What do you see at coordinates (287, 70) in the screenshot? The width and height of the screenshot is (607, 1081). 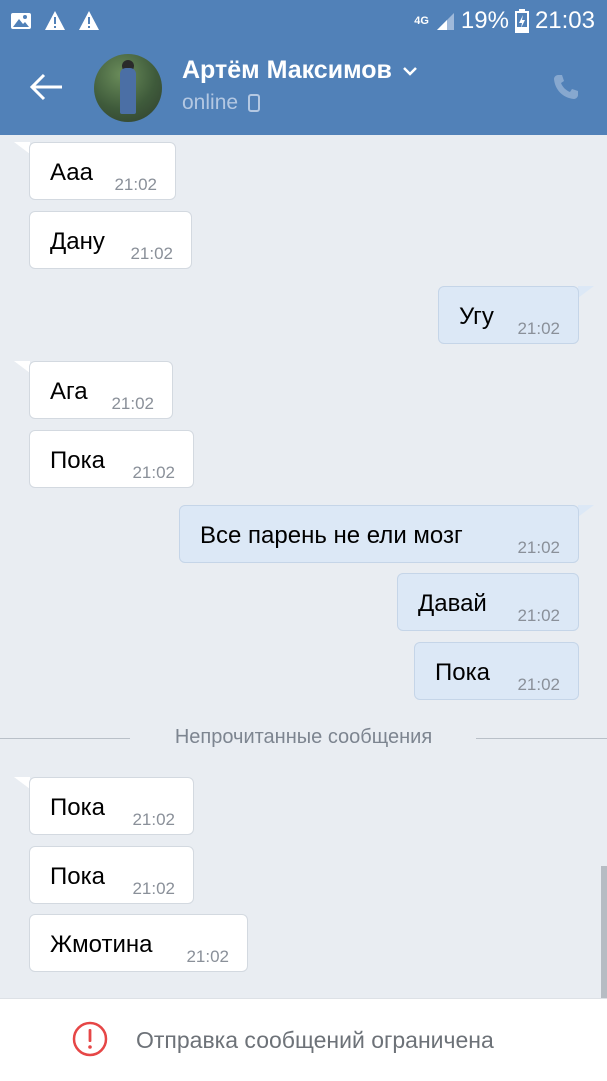 I see `contact-name: Артём Максимов` at bounding box center [287, 70].